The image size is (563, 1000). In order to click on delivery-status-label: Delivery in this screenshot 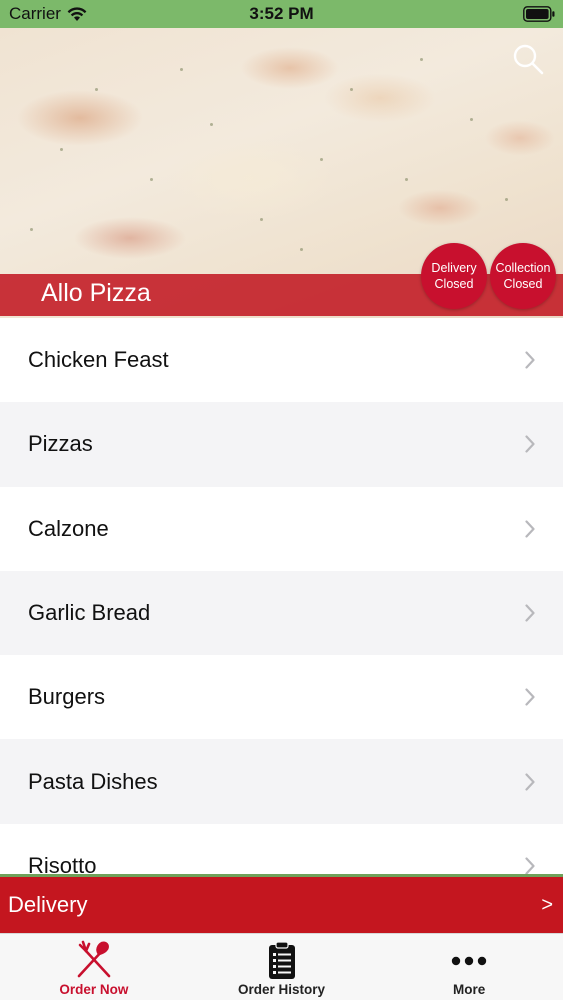, I will do `click(454, 268)`.